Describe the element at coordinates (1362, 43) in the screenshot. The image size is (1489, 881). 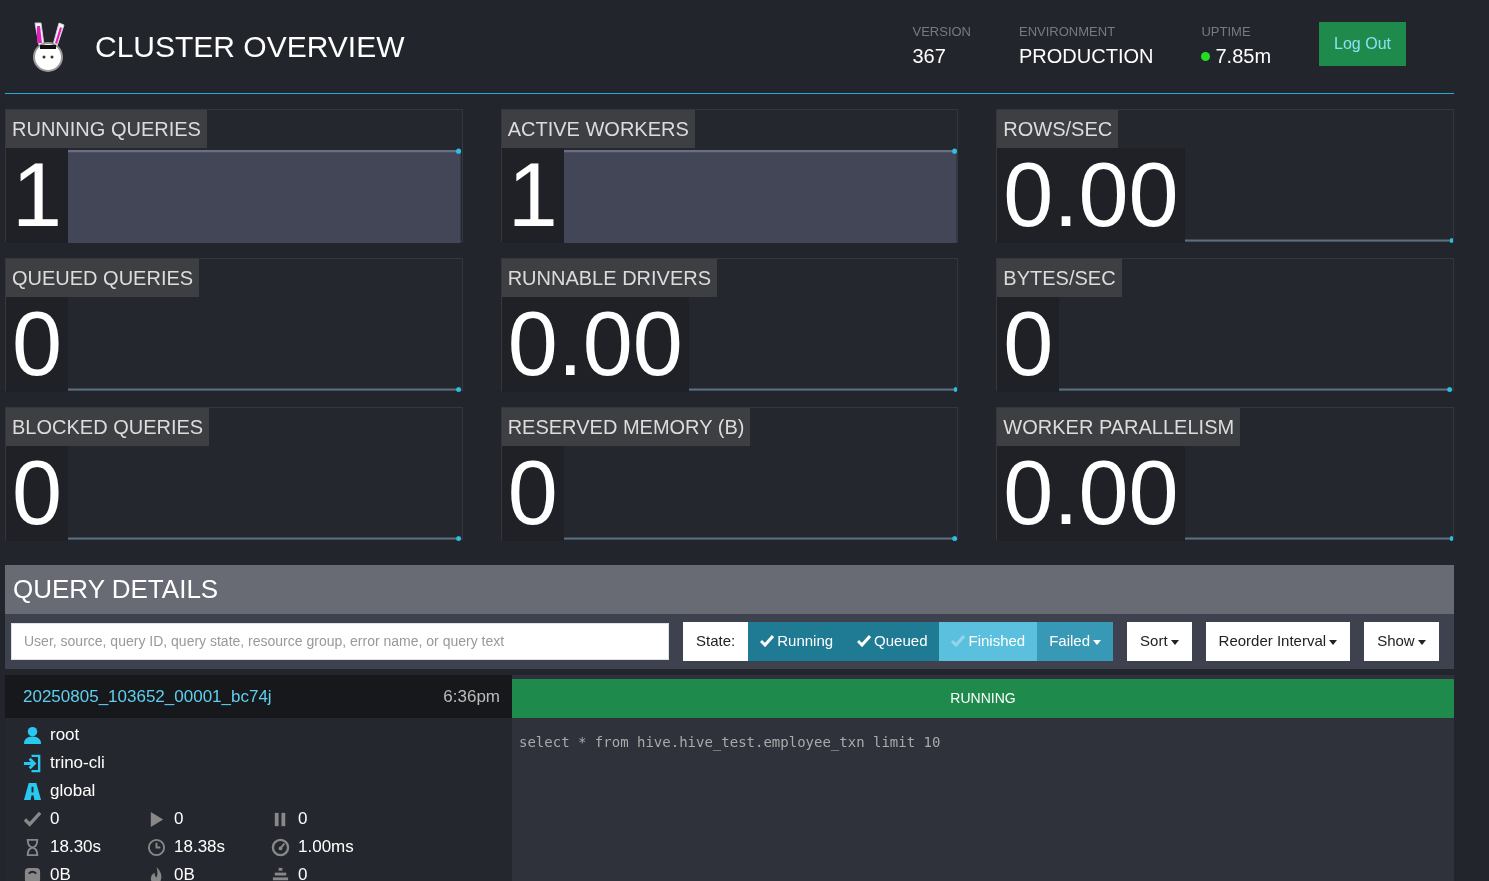
I see `logout-button: Log Out` at that location.